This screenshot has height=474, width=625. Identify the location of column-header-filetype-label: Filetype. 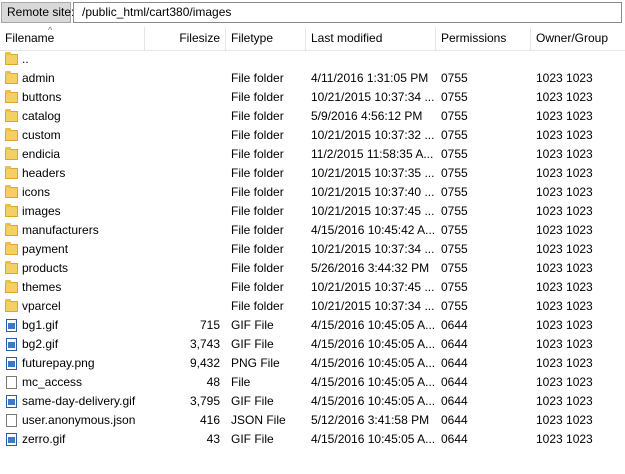
(252, 38).